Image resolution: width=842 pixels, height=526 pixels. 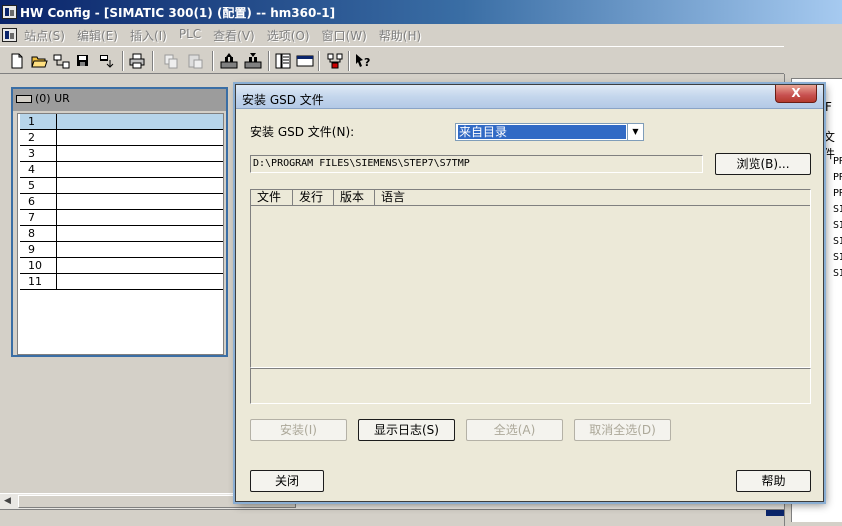 I want to click on rack-slot: 2, so click(x=121, y=138).